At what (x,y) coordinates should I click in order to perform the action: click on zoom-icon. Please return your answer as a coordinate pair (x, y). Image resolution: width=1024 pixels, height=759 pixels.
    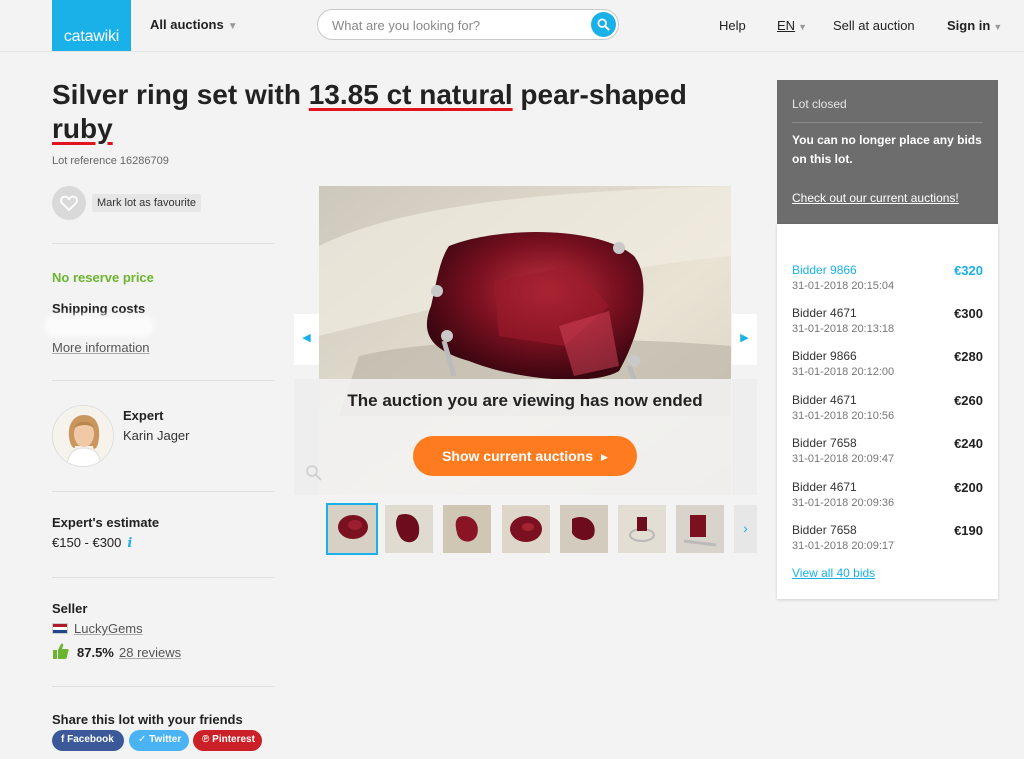
    Looking at the image, I should click on (314, 473).